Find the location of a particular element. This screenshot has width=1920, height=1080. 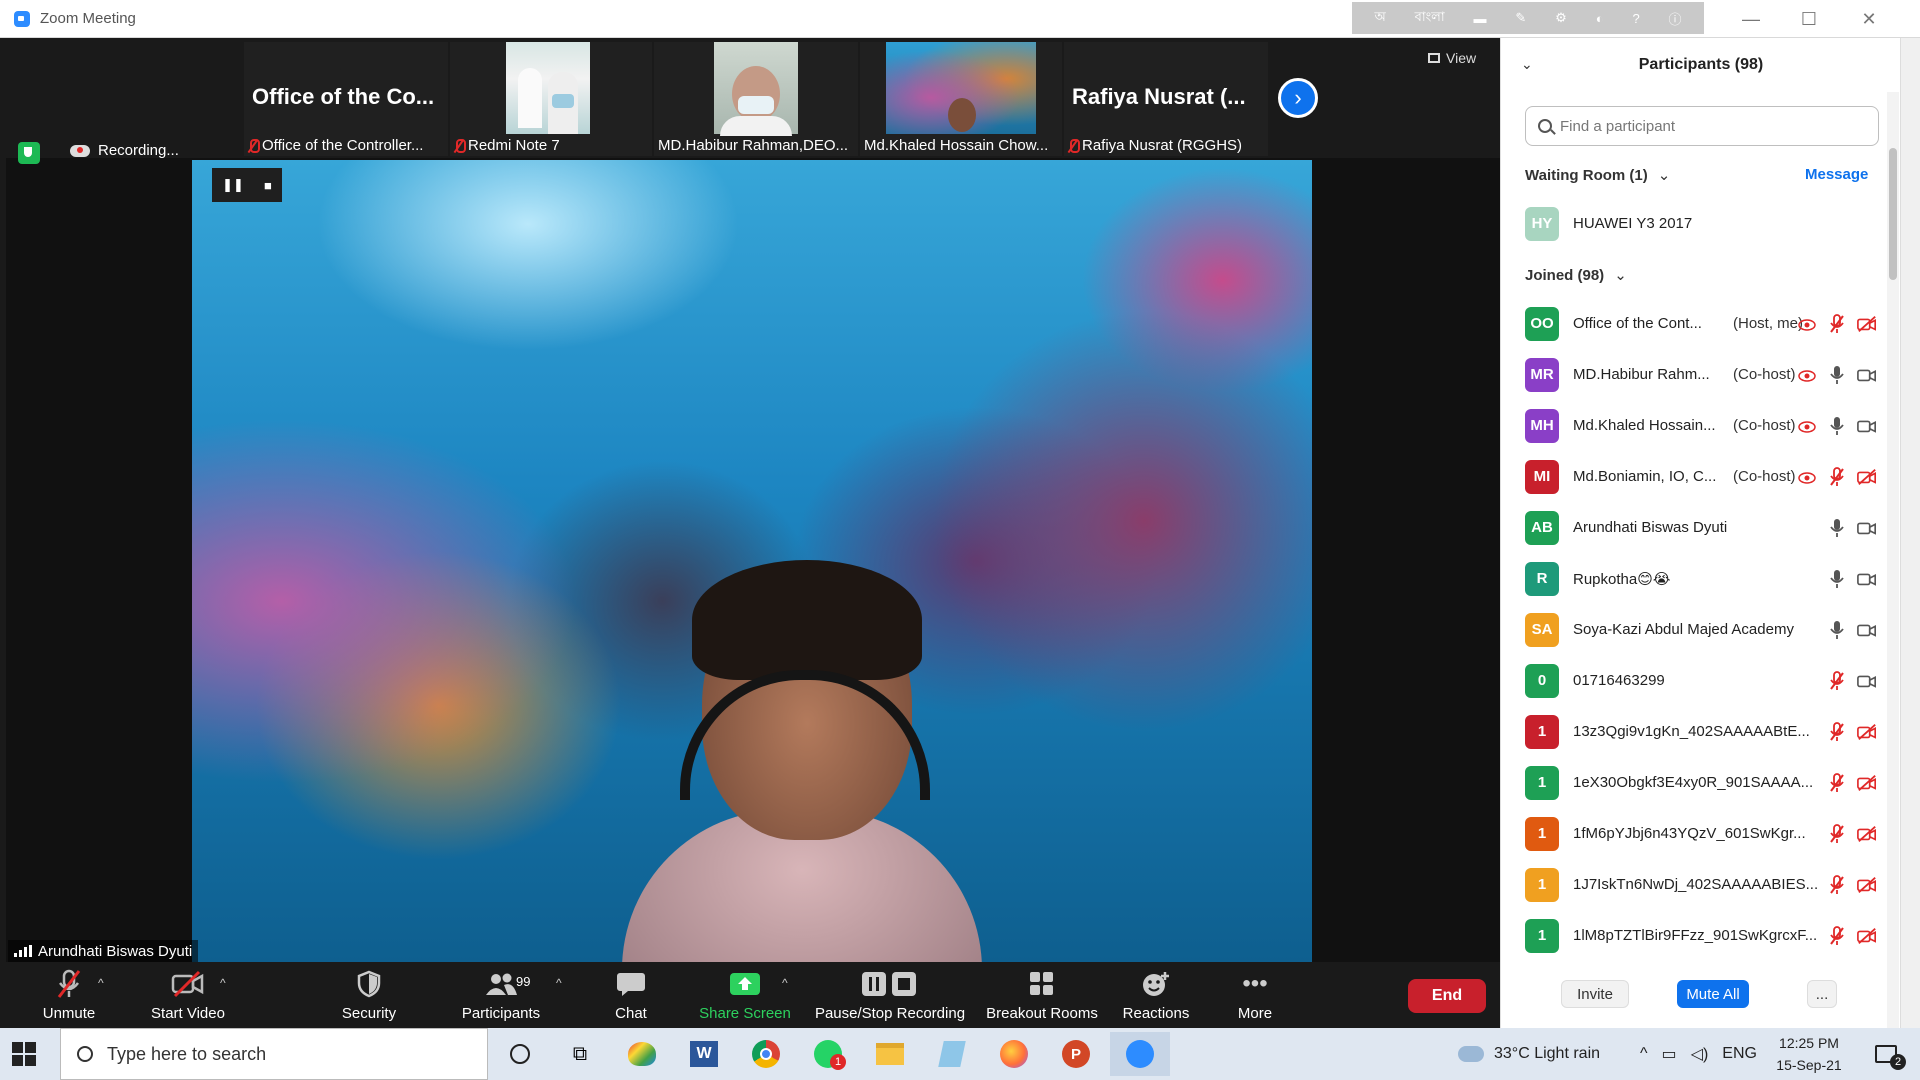

pause-stop-recording-button: Pause/Stop Recording is located at coordinates (890, 995).